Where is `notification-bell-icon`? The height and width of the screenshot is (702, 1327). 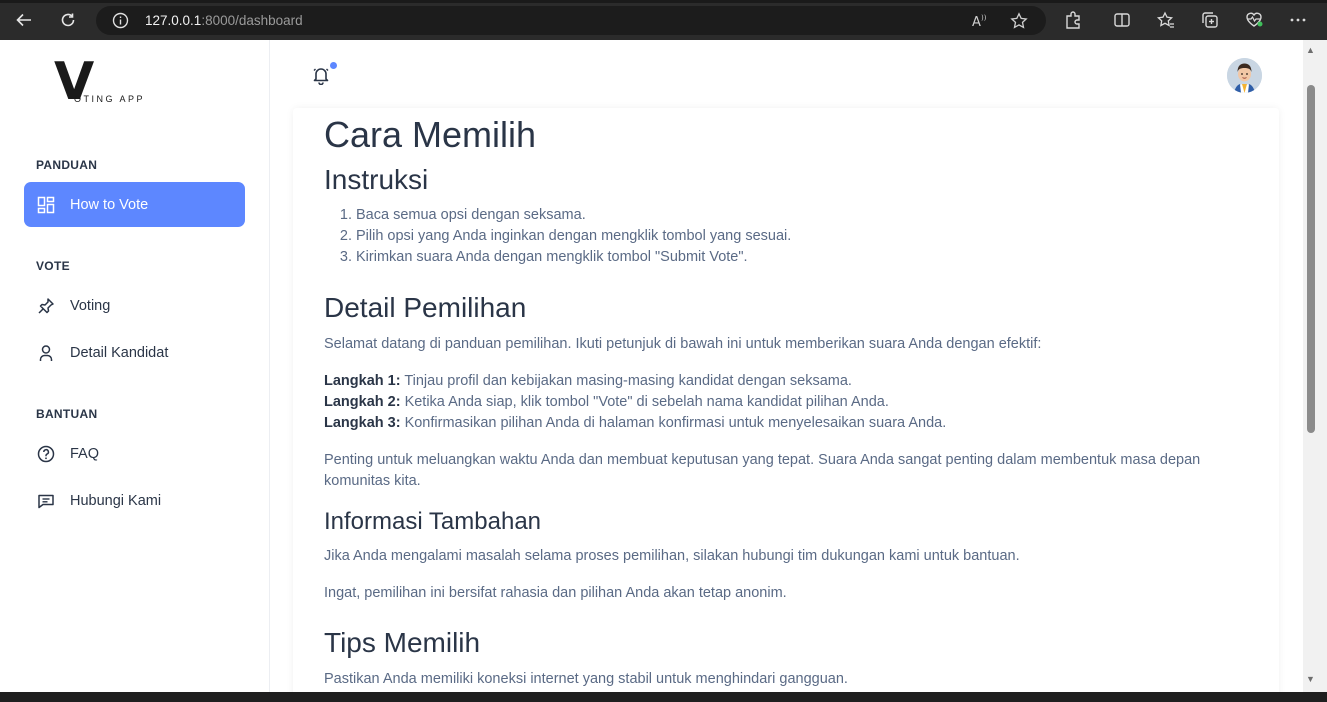
notification-bell-icon is located at coordinates (324, 74).